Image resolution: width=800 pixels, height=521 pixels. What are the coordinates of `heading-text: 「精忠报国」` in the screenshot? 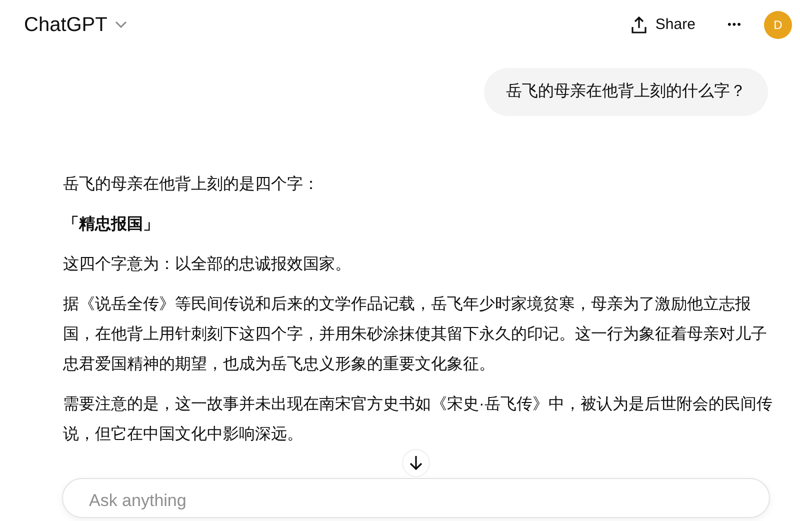 It's located at (111, 224).